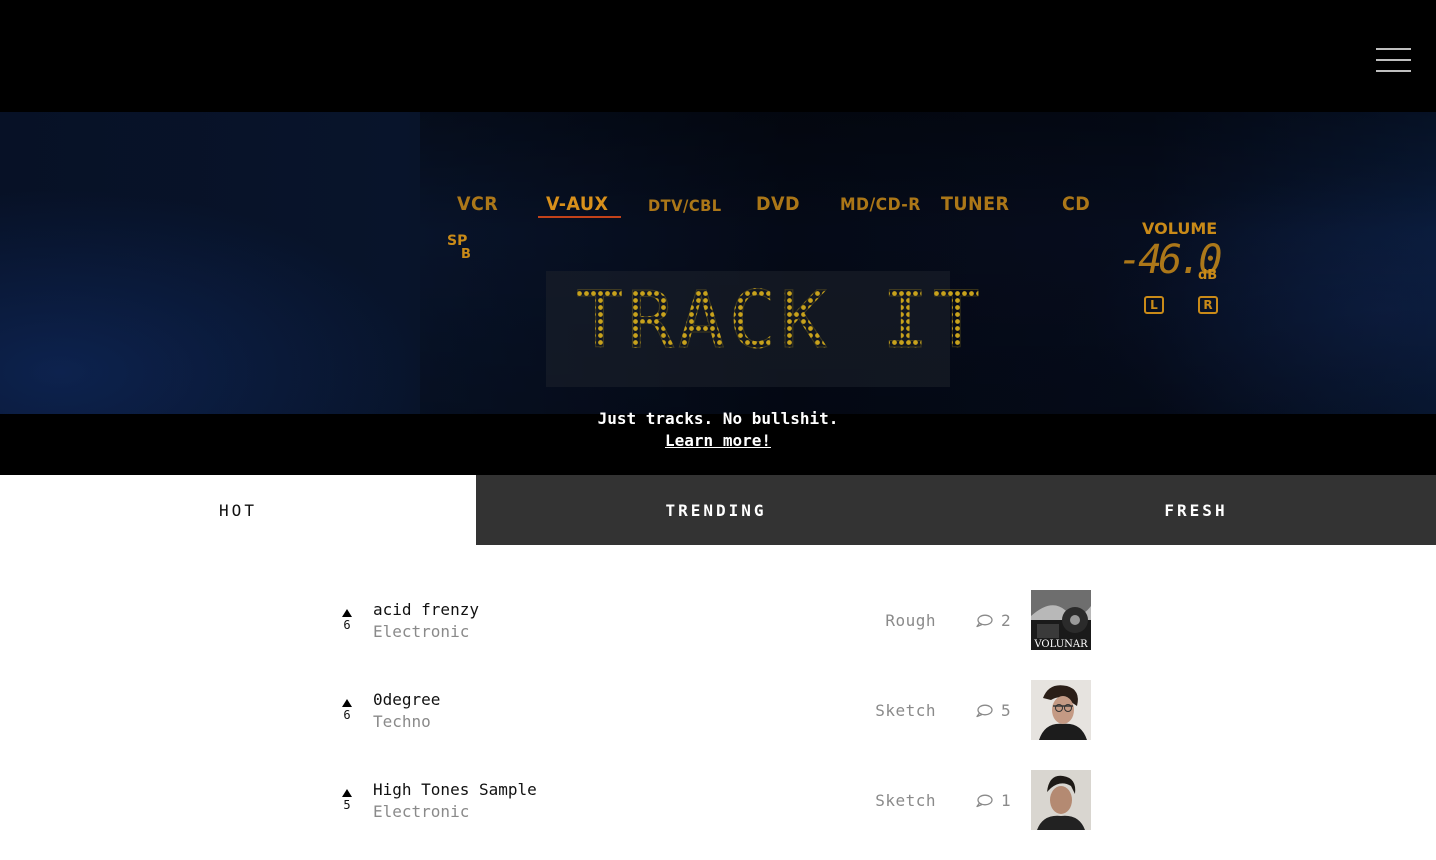 This screenshot has height=860, width=1436. What do you see at coordinates (1154, 305) in the screenshot?
I see `left-channel-indicator: L` at bounding box center [1154, 305].